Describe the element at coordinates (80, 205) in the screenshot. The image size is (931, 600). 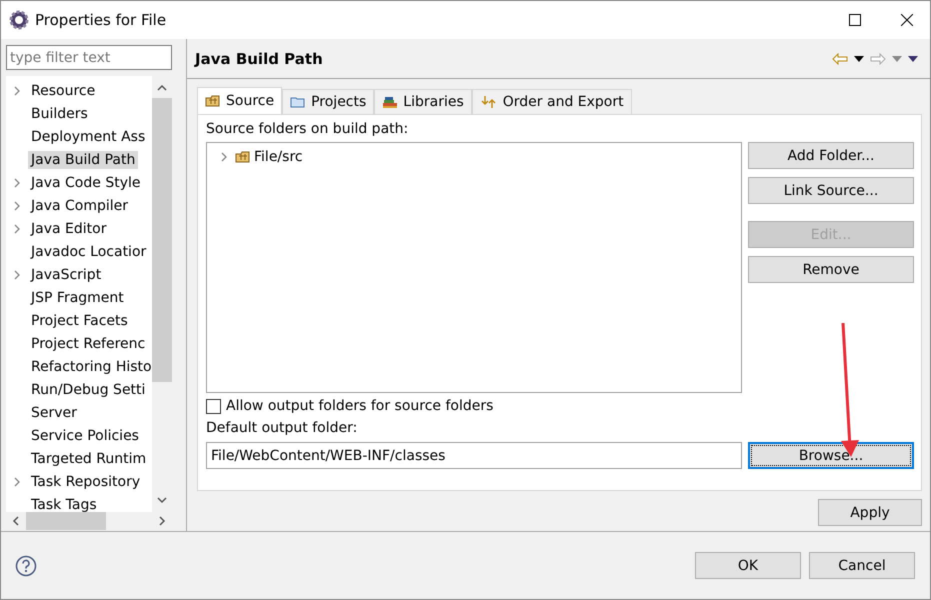
I see `sidebar-item: Java Compiler` at that location.